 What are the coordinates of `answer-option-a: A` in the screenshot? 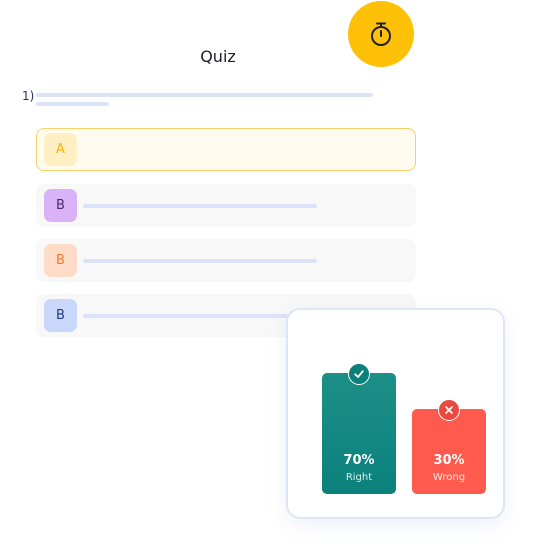 It's located at (226, 149).